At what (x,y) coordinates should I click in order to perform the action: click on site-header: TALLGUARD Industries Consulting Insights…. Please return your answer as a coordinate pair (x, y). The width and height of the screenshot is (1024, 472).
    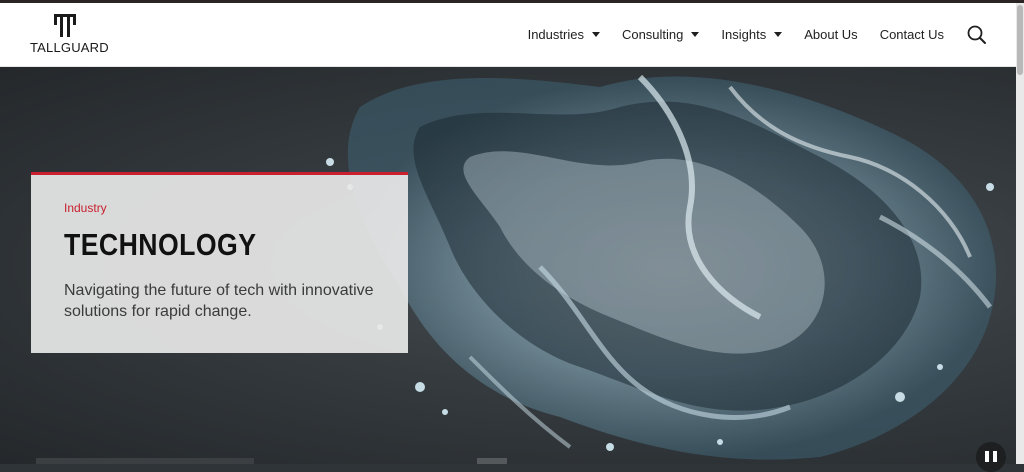
    Looking at the image, I should click on (508, 35).